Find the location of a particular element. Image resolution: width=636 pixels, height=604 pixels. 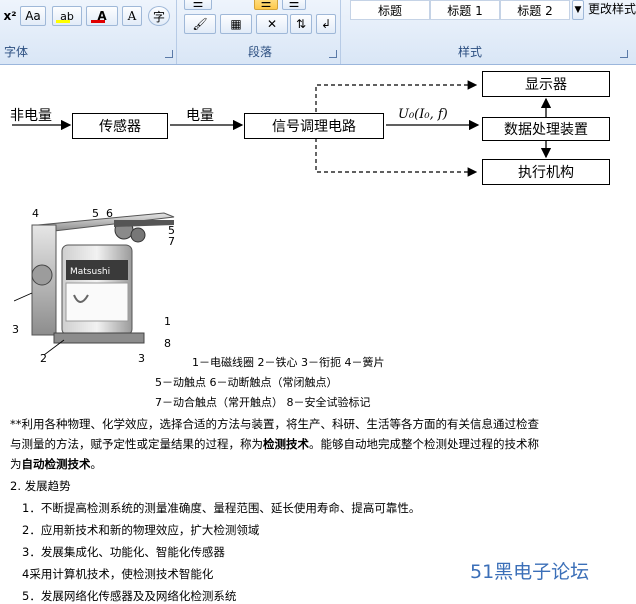

style-heading-1: 标题 1 is located at coordinates (465, 10).